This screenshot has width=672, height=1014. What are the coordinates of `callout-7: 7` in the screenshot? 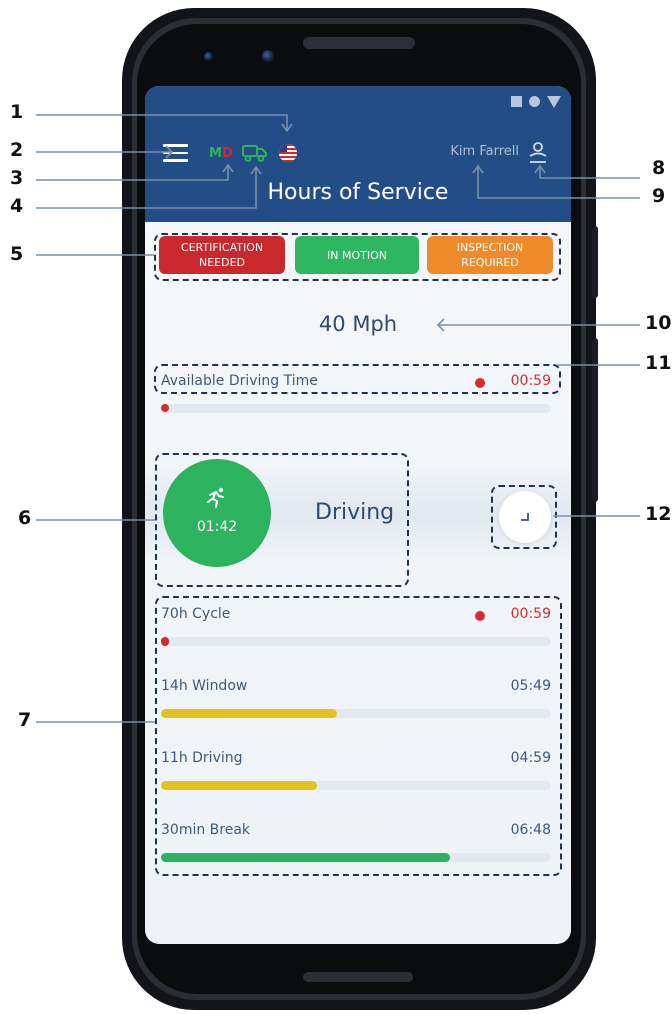 It's located at (25, 720).